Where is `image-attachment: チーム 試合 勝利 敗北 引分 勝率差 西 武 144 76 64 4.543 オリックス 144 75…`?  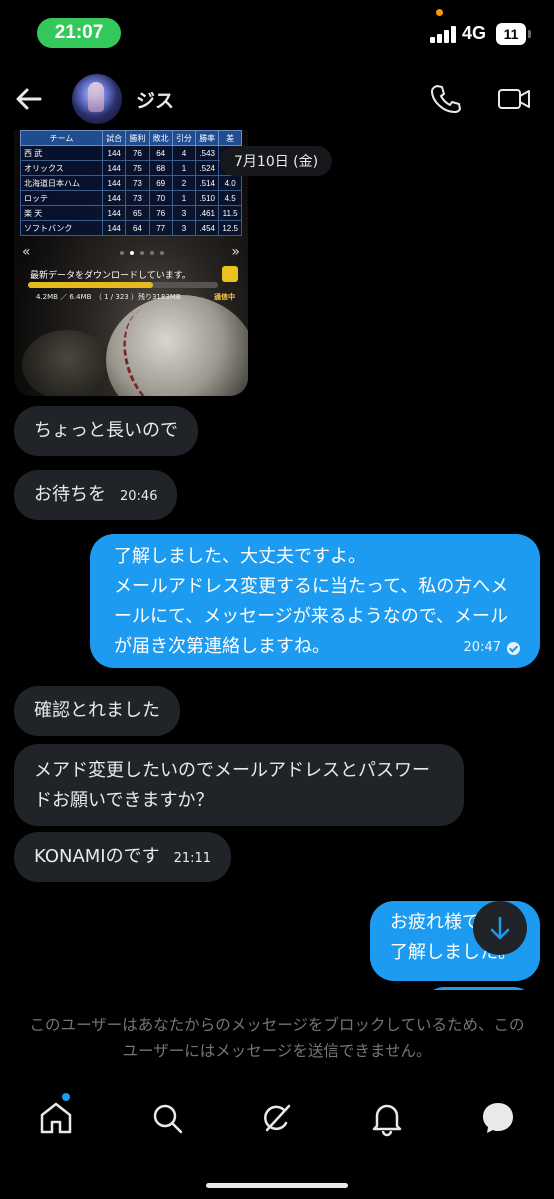 image-attachment: チーム 試合 勝利 敗北 引分 勝率差 西 武 144 76 64 4.543 オリックス 144 75… is located at coordinates (131, 263).